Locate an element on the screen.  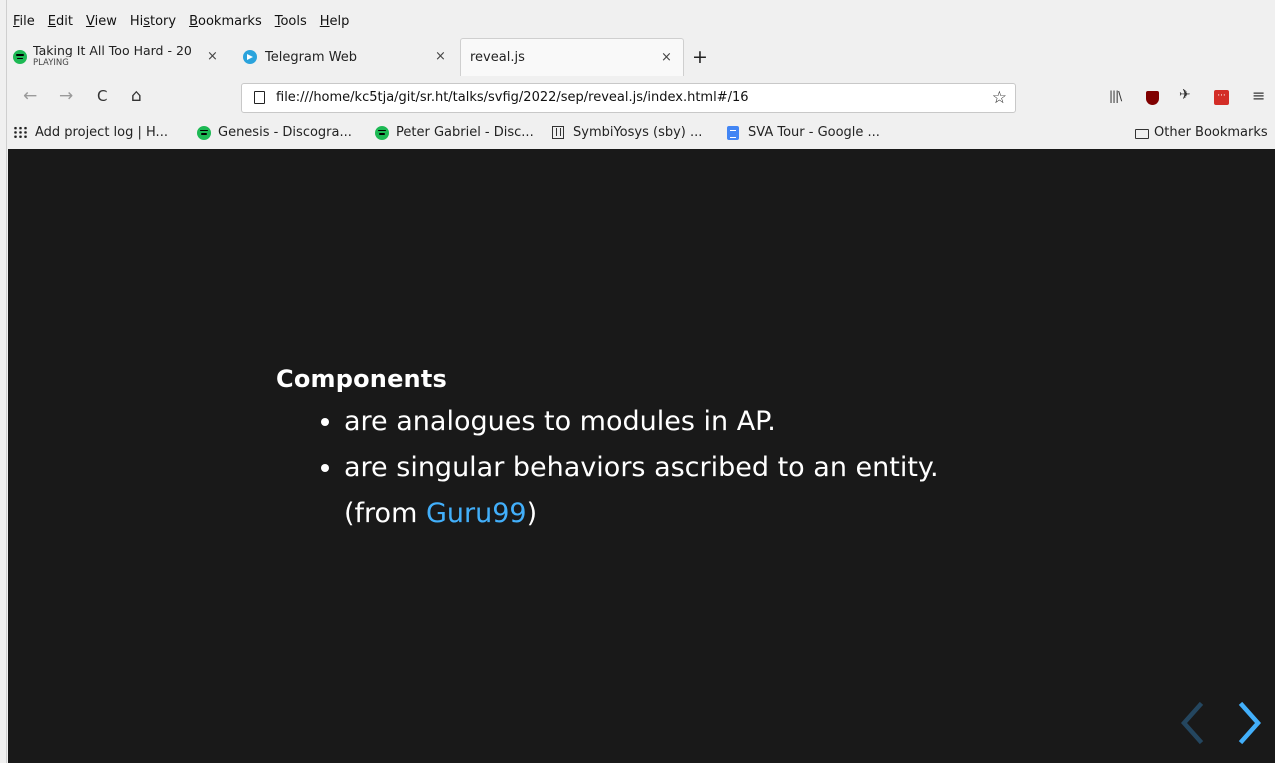
hamburger-menu-icon: ≡ is located at coordinates (1258, 95).